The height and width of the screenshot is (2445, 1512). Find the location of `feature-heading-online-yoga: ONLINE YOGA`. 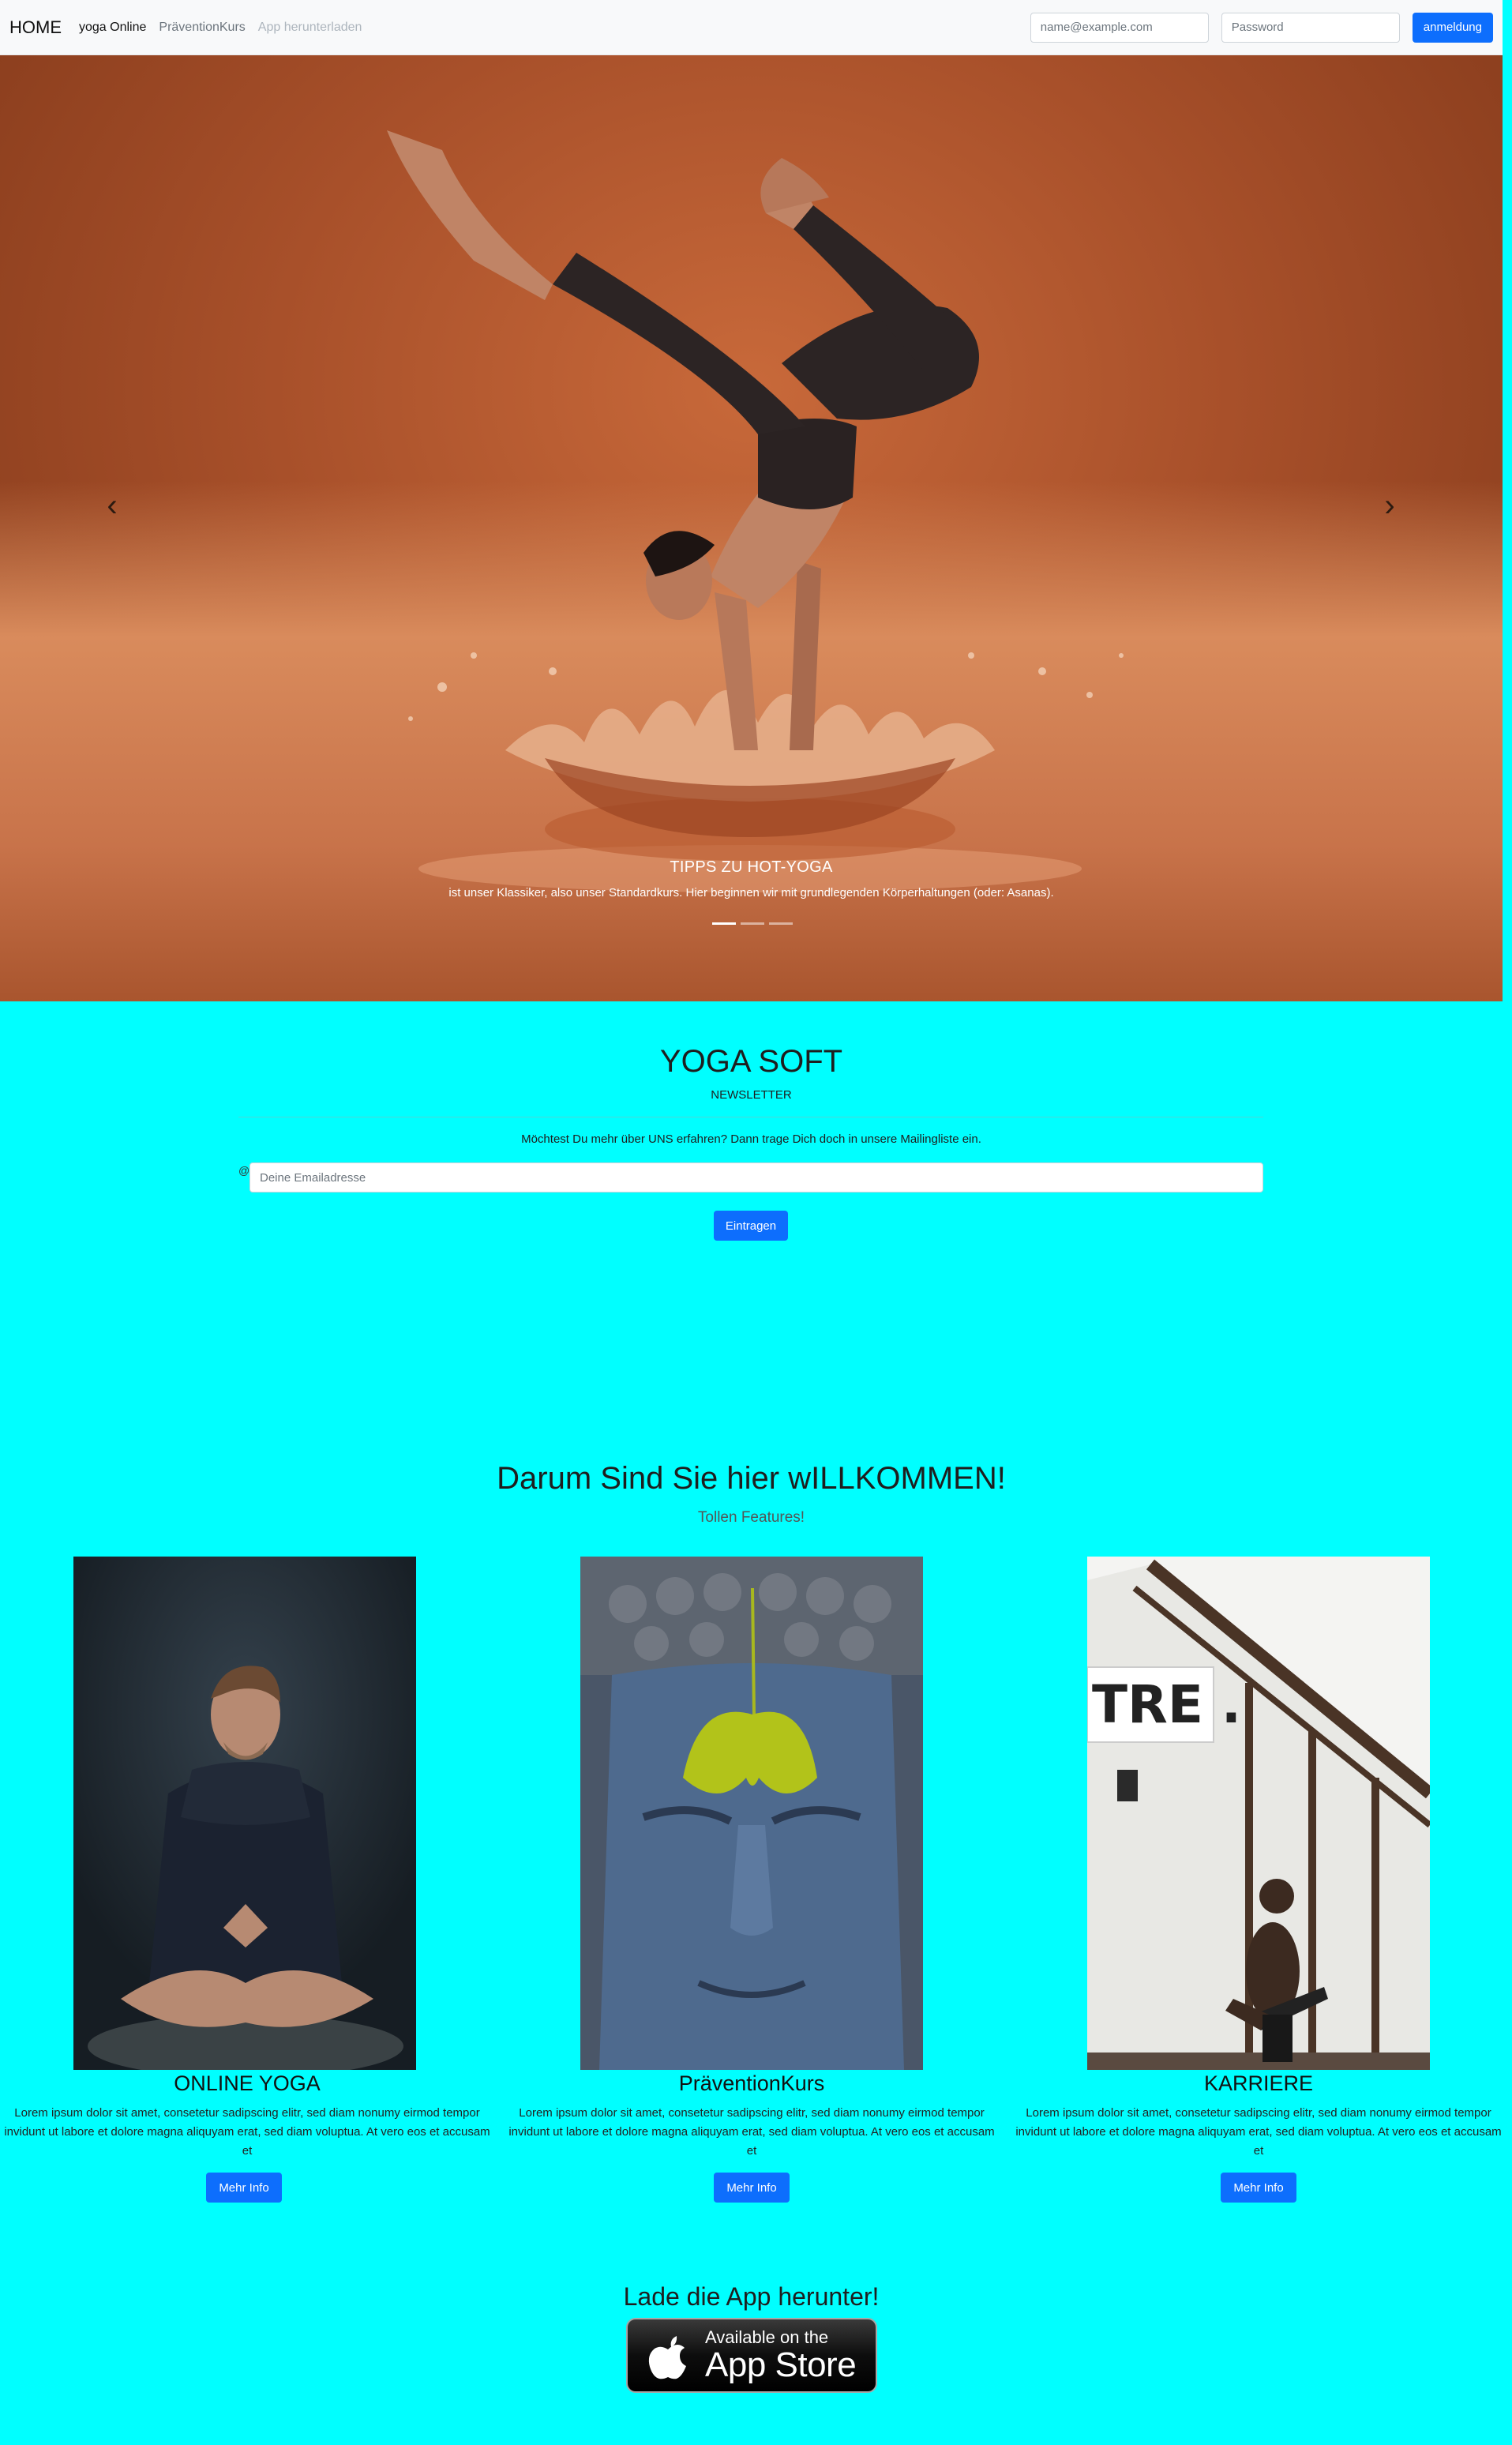

feature-heading-online-yoga: ONLINE YOGA is located at coordinates (248, 2083).